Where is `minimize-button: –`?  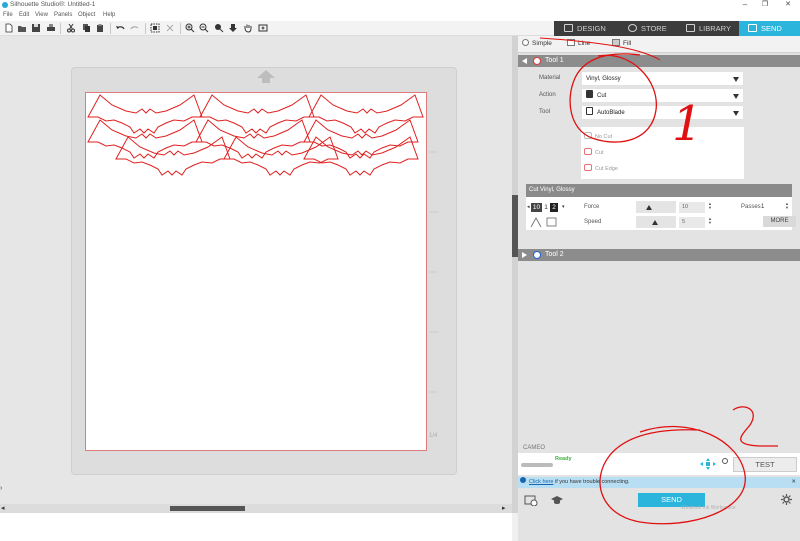
minimize-button: – is located at coordinates (745, 5).